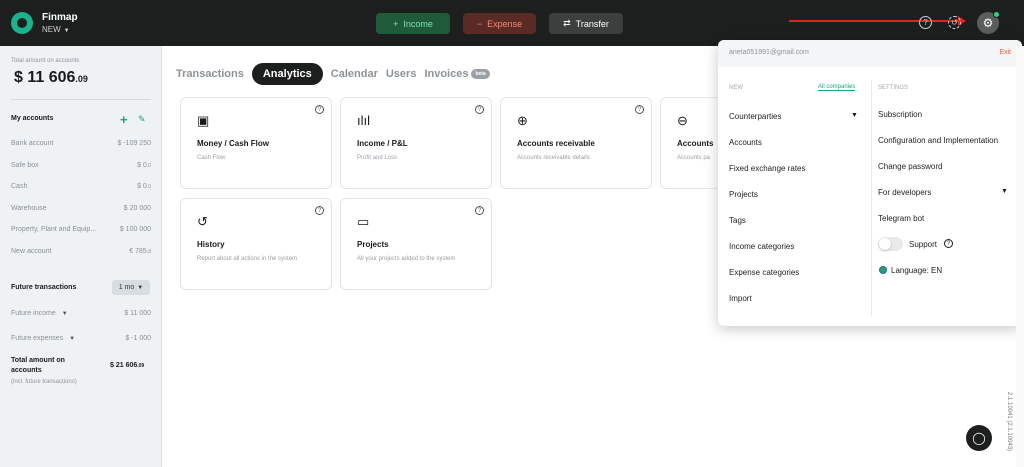  What do you see at coordinates (553, 158) in the screenshot?
I see `card-description: Accounts receivable details` at bounding box center [553, 158].